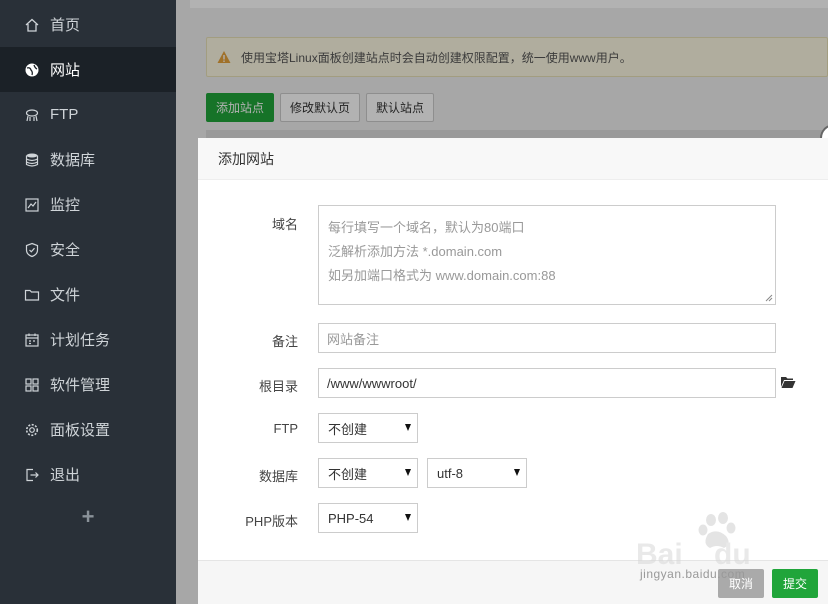 This screenshot has height=604, width=828. What do you see at coordinates (65, 70) in the screenshot?
I see `sidebar-item-label: 网站` at bounding box center [65, 70].